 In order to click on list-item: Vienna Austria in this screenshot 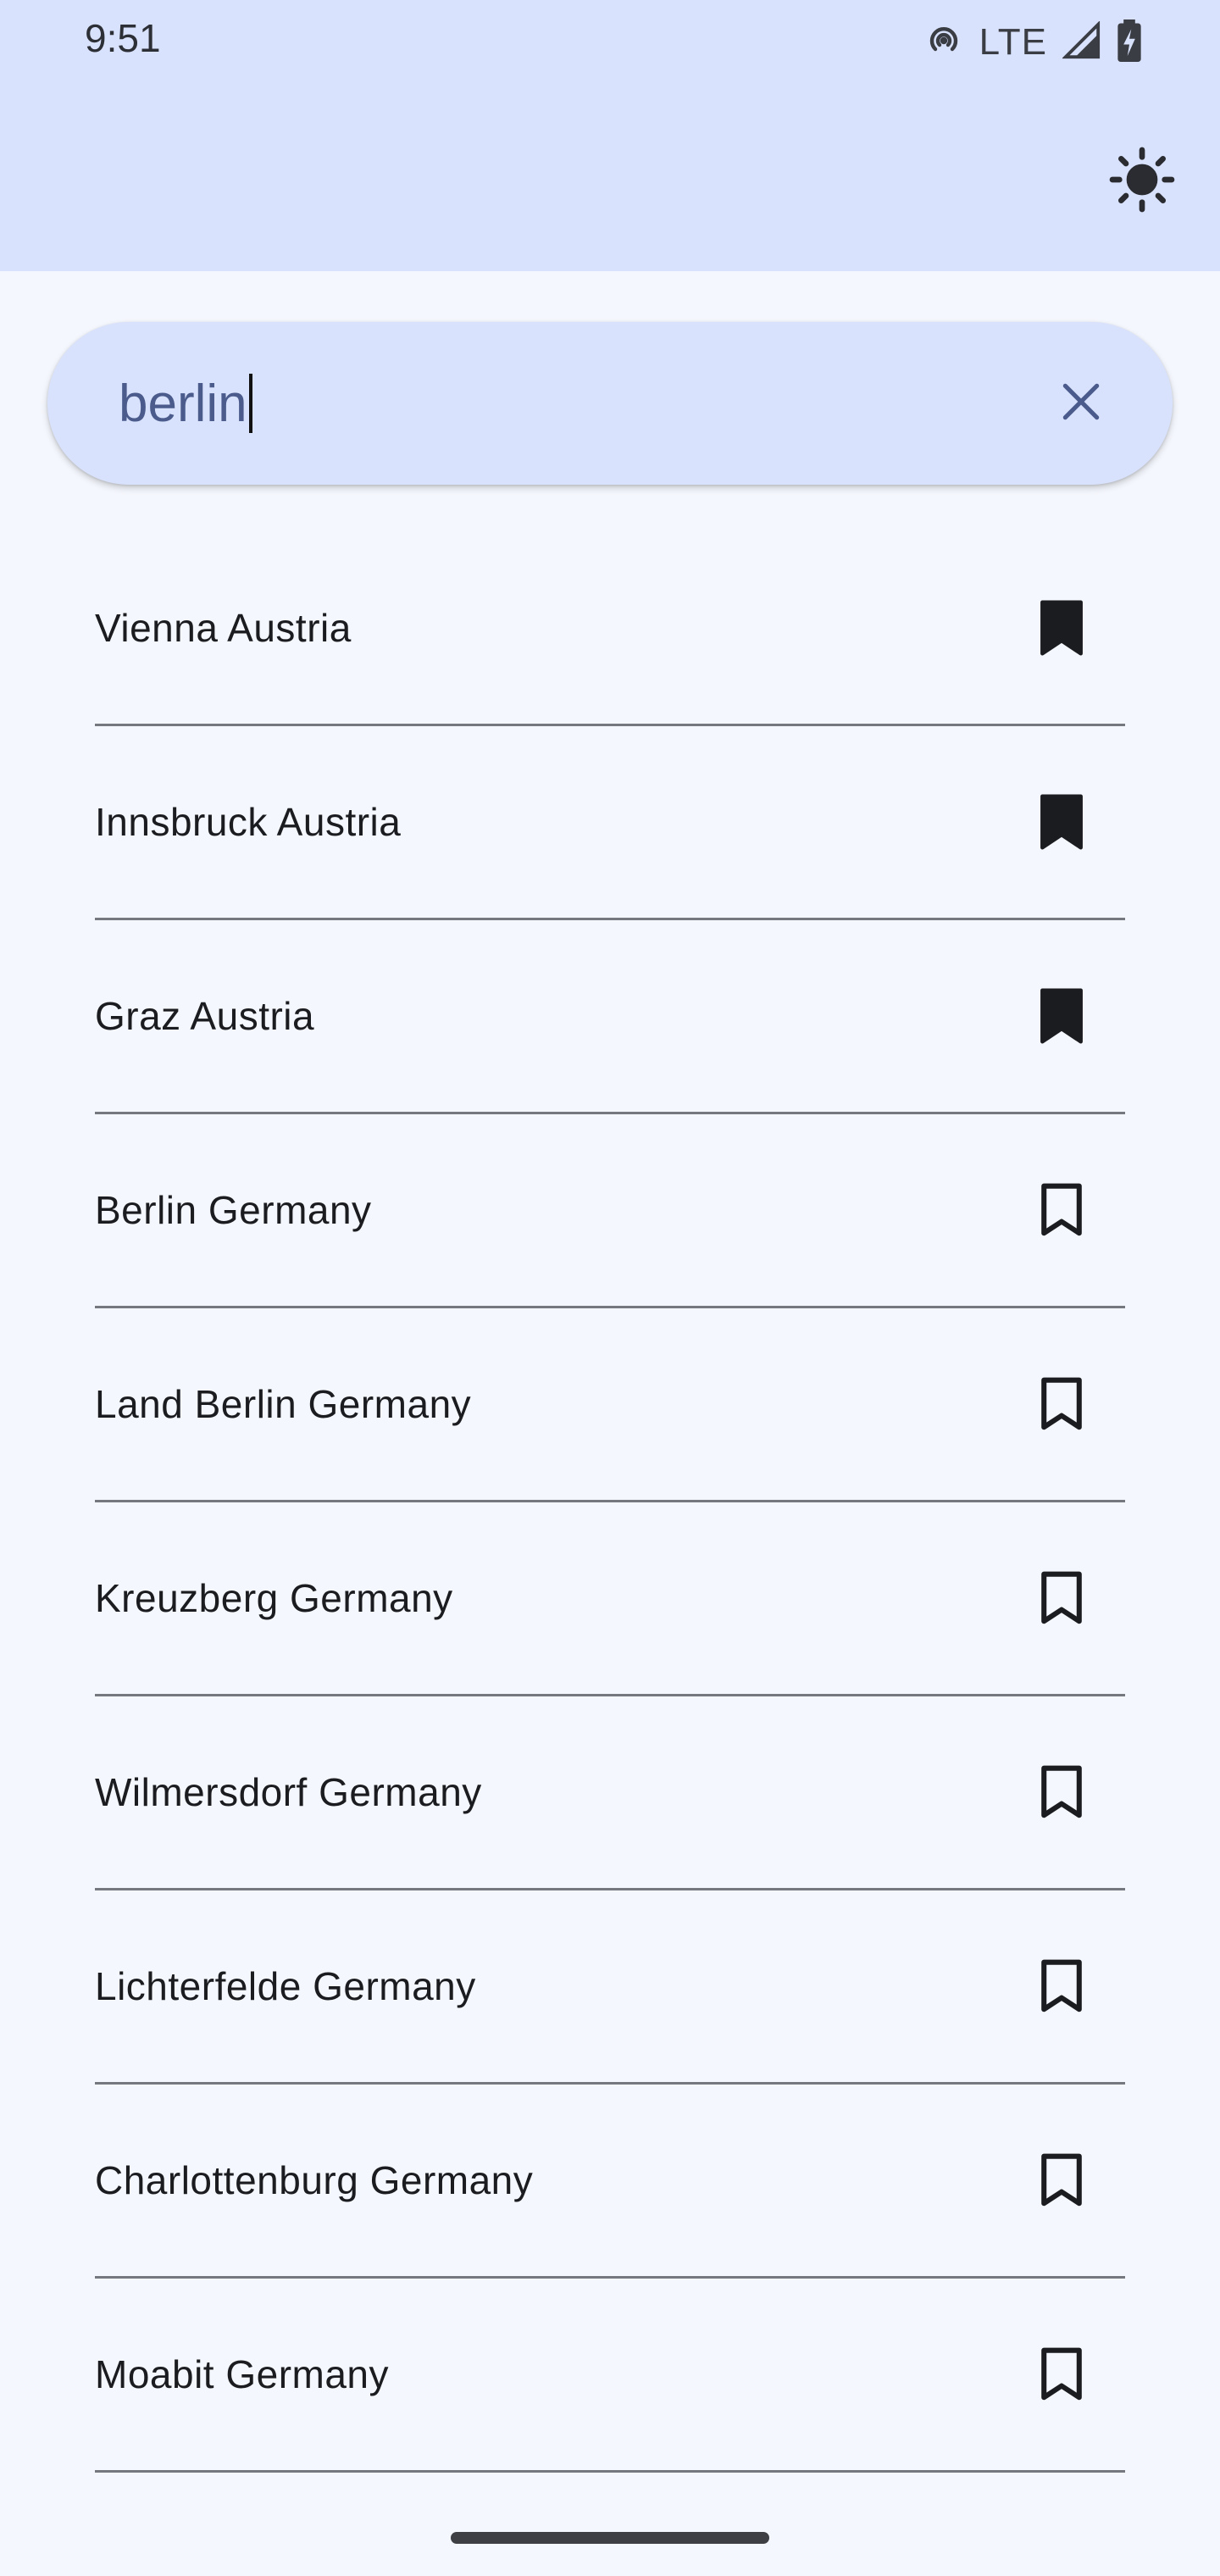, I will do `click(610, 629)`.